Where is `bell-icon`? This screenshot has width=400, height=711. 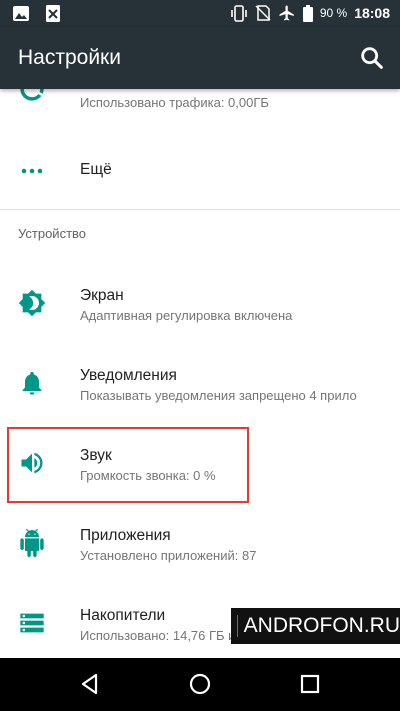
bell-icon is located at coordinates (32, 383).